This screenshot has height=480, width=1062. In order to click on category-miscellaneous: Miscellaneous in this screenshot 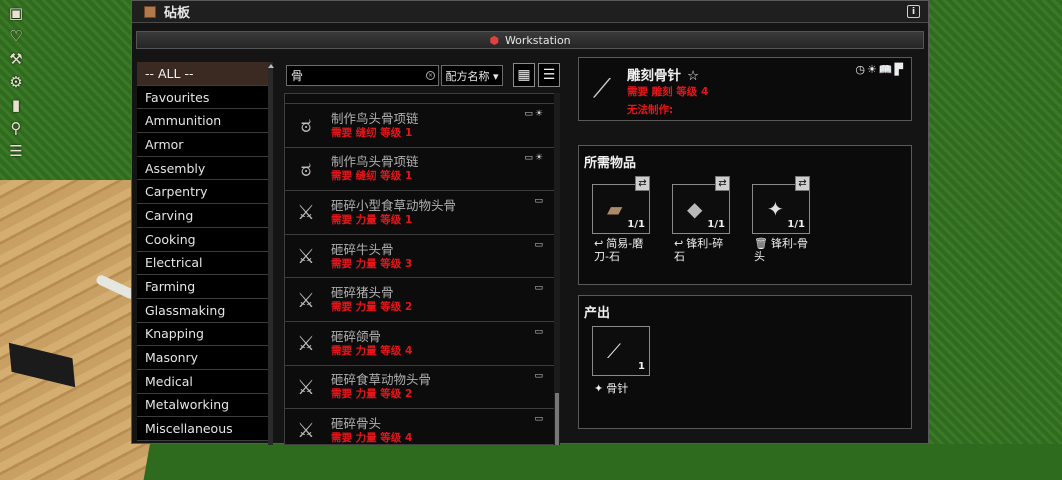, I will do `click(202, 429)`.